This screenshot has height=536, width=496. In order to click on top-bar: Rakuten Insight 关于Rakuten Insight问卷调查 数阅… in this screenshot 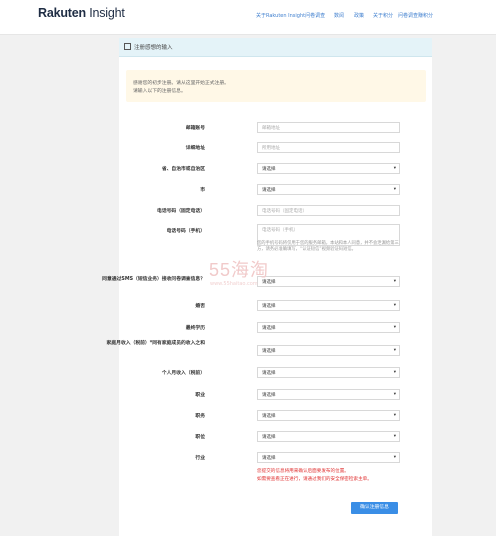, I will do `click(248, 17)`.